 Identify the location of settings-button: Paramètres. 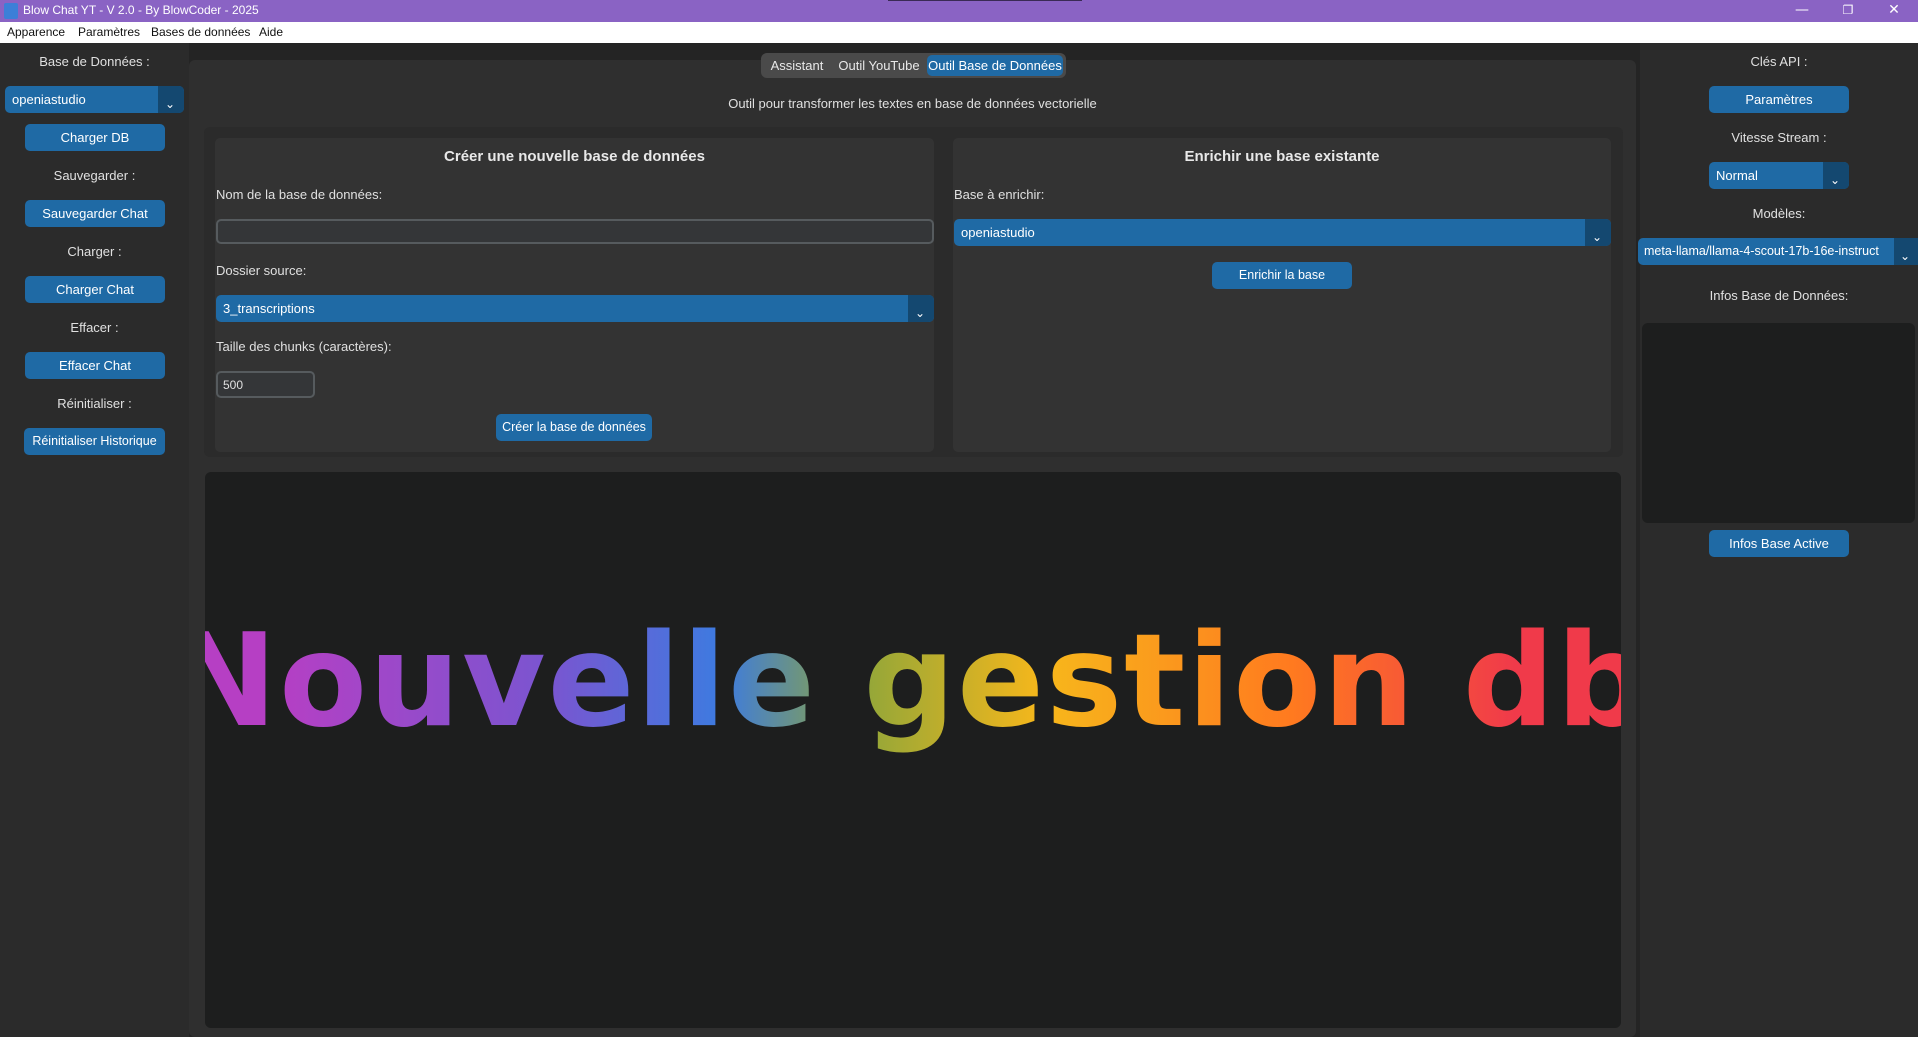
(1779, 99).